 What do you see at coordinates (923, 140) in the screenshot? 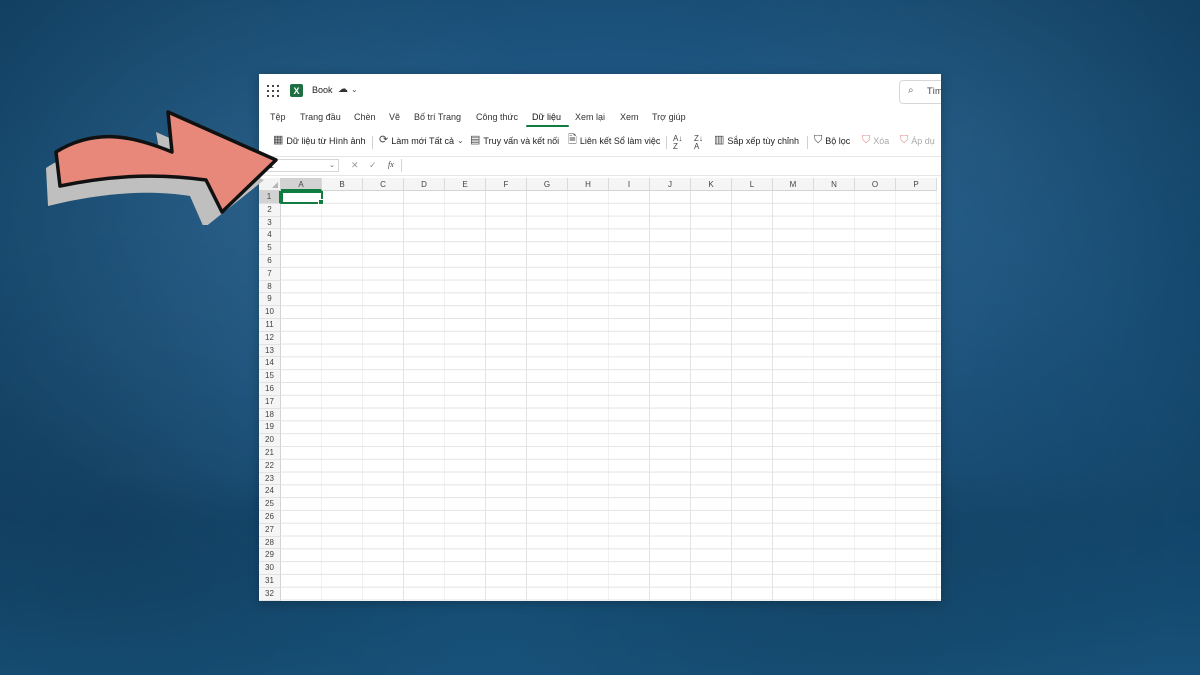
I see `reapply-label: Áp dụ` at bounding box center [923, 140].